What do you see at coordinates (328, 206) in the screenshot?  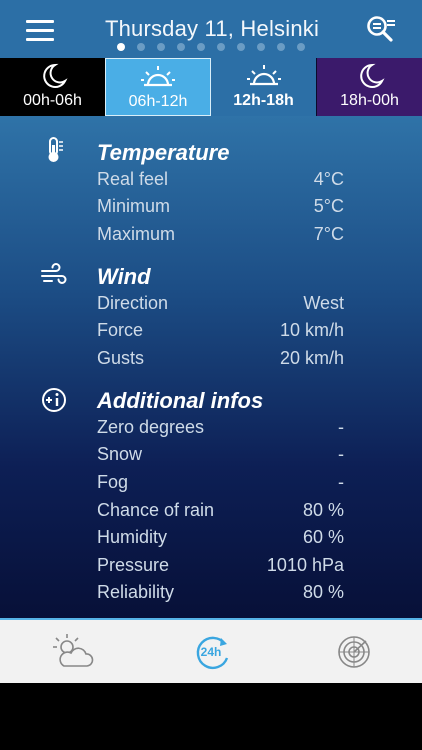 I see `row-value: 5°C` at bounding box center [328, 206].